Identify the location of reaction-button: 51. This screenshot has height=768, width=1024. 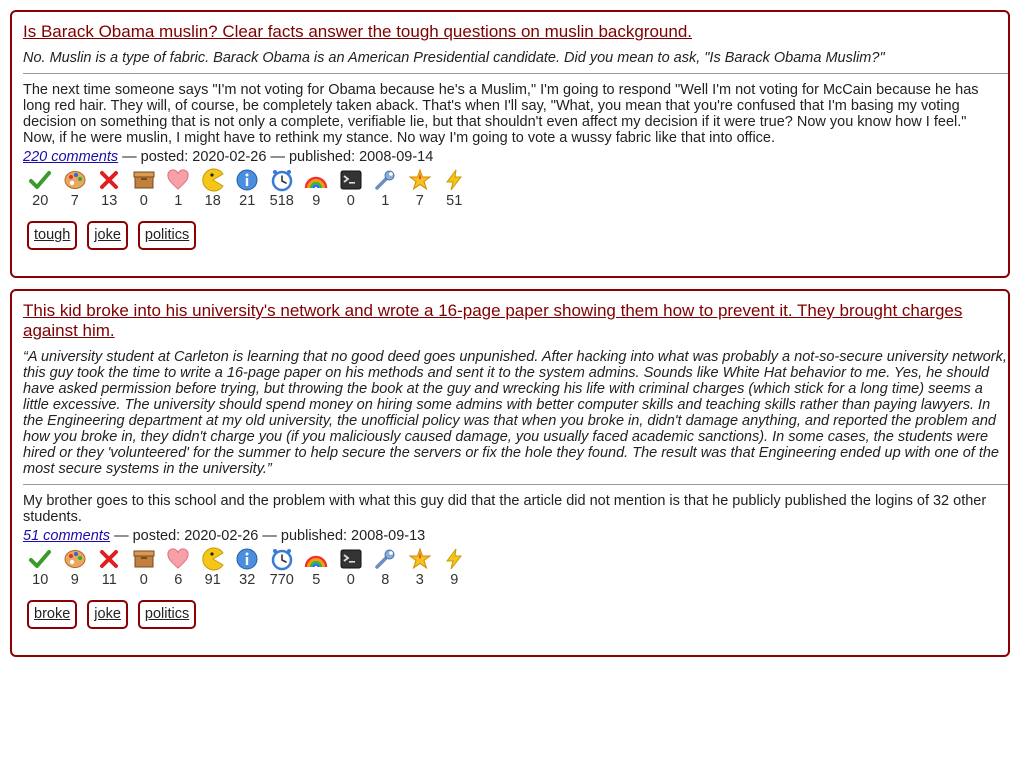
(454, 189).